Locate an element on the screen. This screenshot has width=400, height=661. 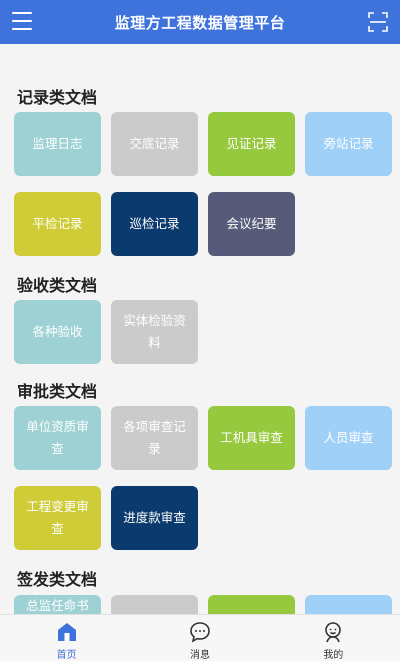
message-icon is located at coordinates (200, 632).